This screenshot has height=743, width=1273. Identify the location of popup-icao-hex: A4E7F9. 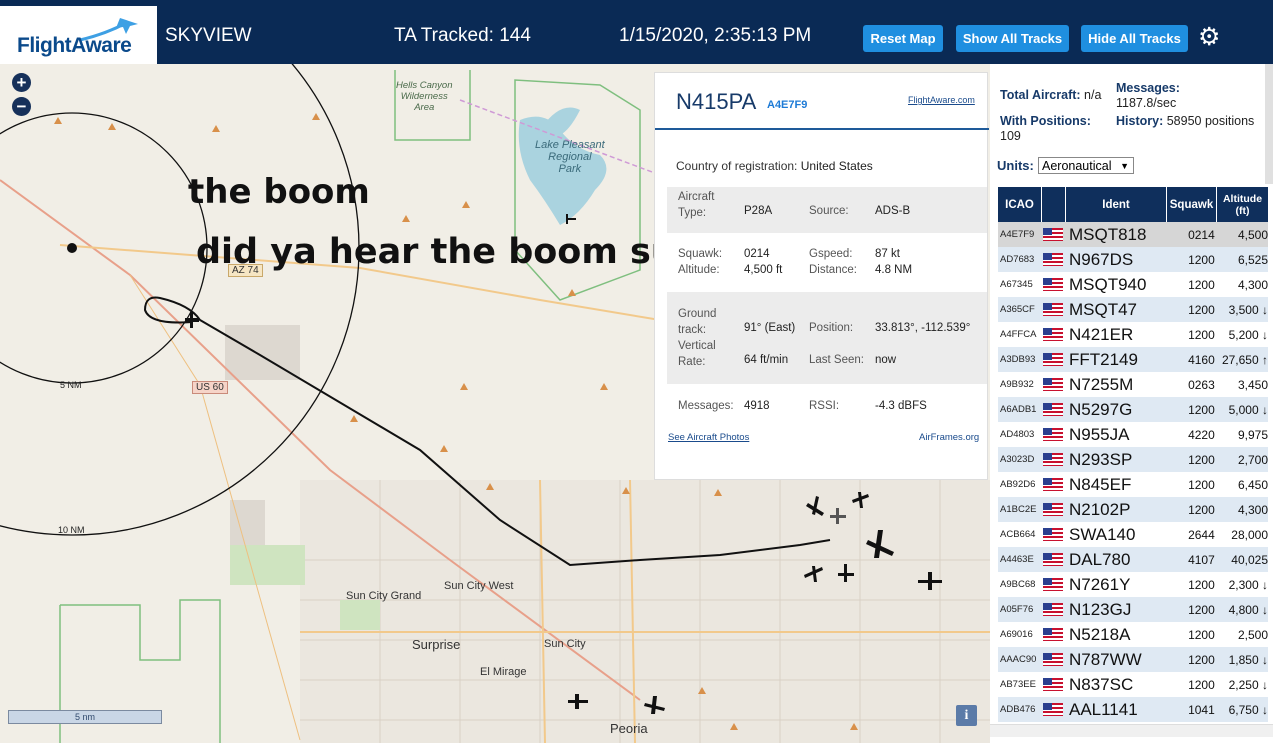
(787, 105).